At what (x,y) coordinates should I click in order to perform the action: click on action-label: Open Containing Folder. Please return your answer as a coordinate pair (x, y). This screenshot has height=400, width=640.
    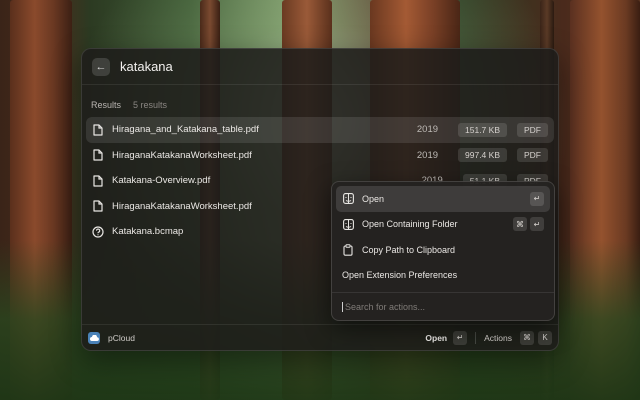
    Looking at the image, I should click on (410, 224).